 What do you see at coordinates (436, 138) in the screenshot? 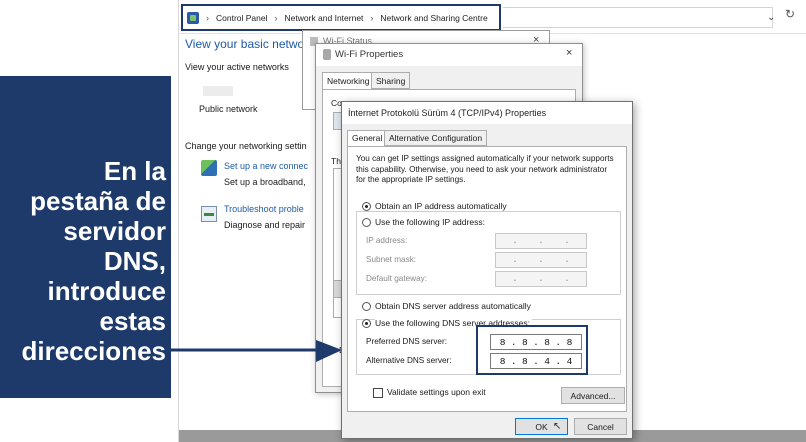
I see `tab-alternative-configuration: Alternative Configuration` at bounding box center [436, 138].